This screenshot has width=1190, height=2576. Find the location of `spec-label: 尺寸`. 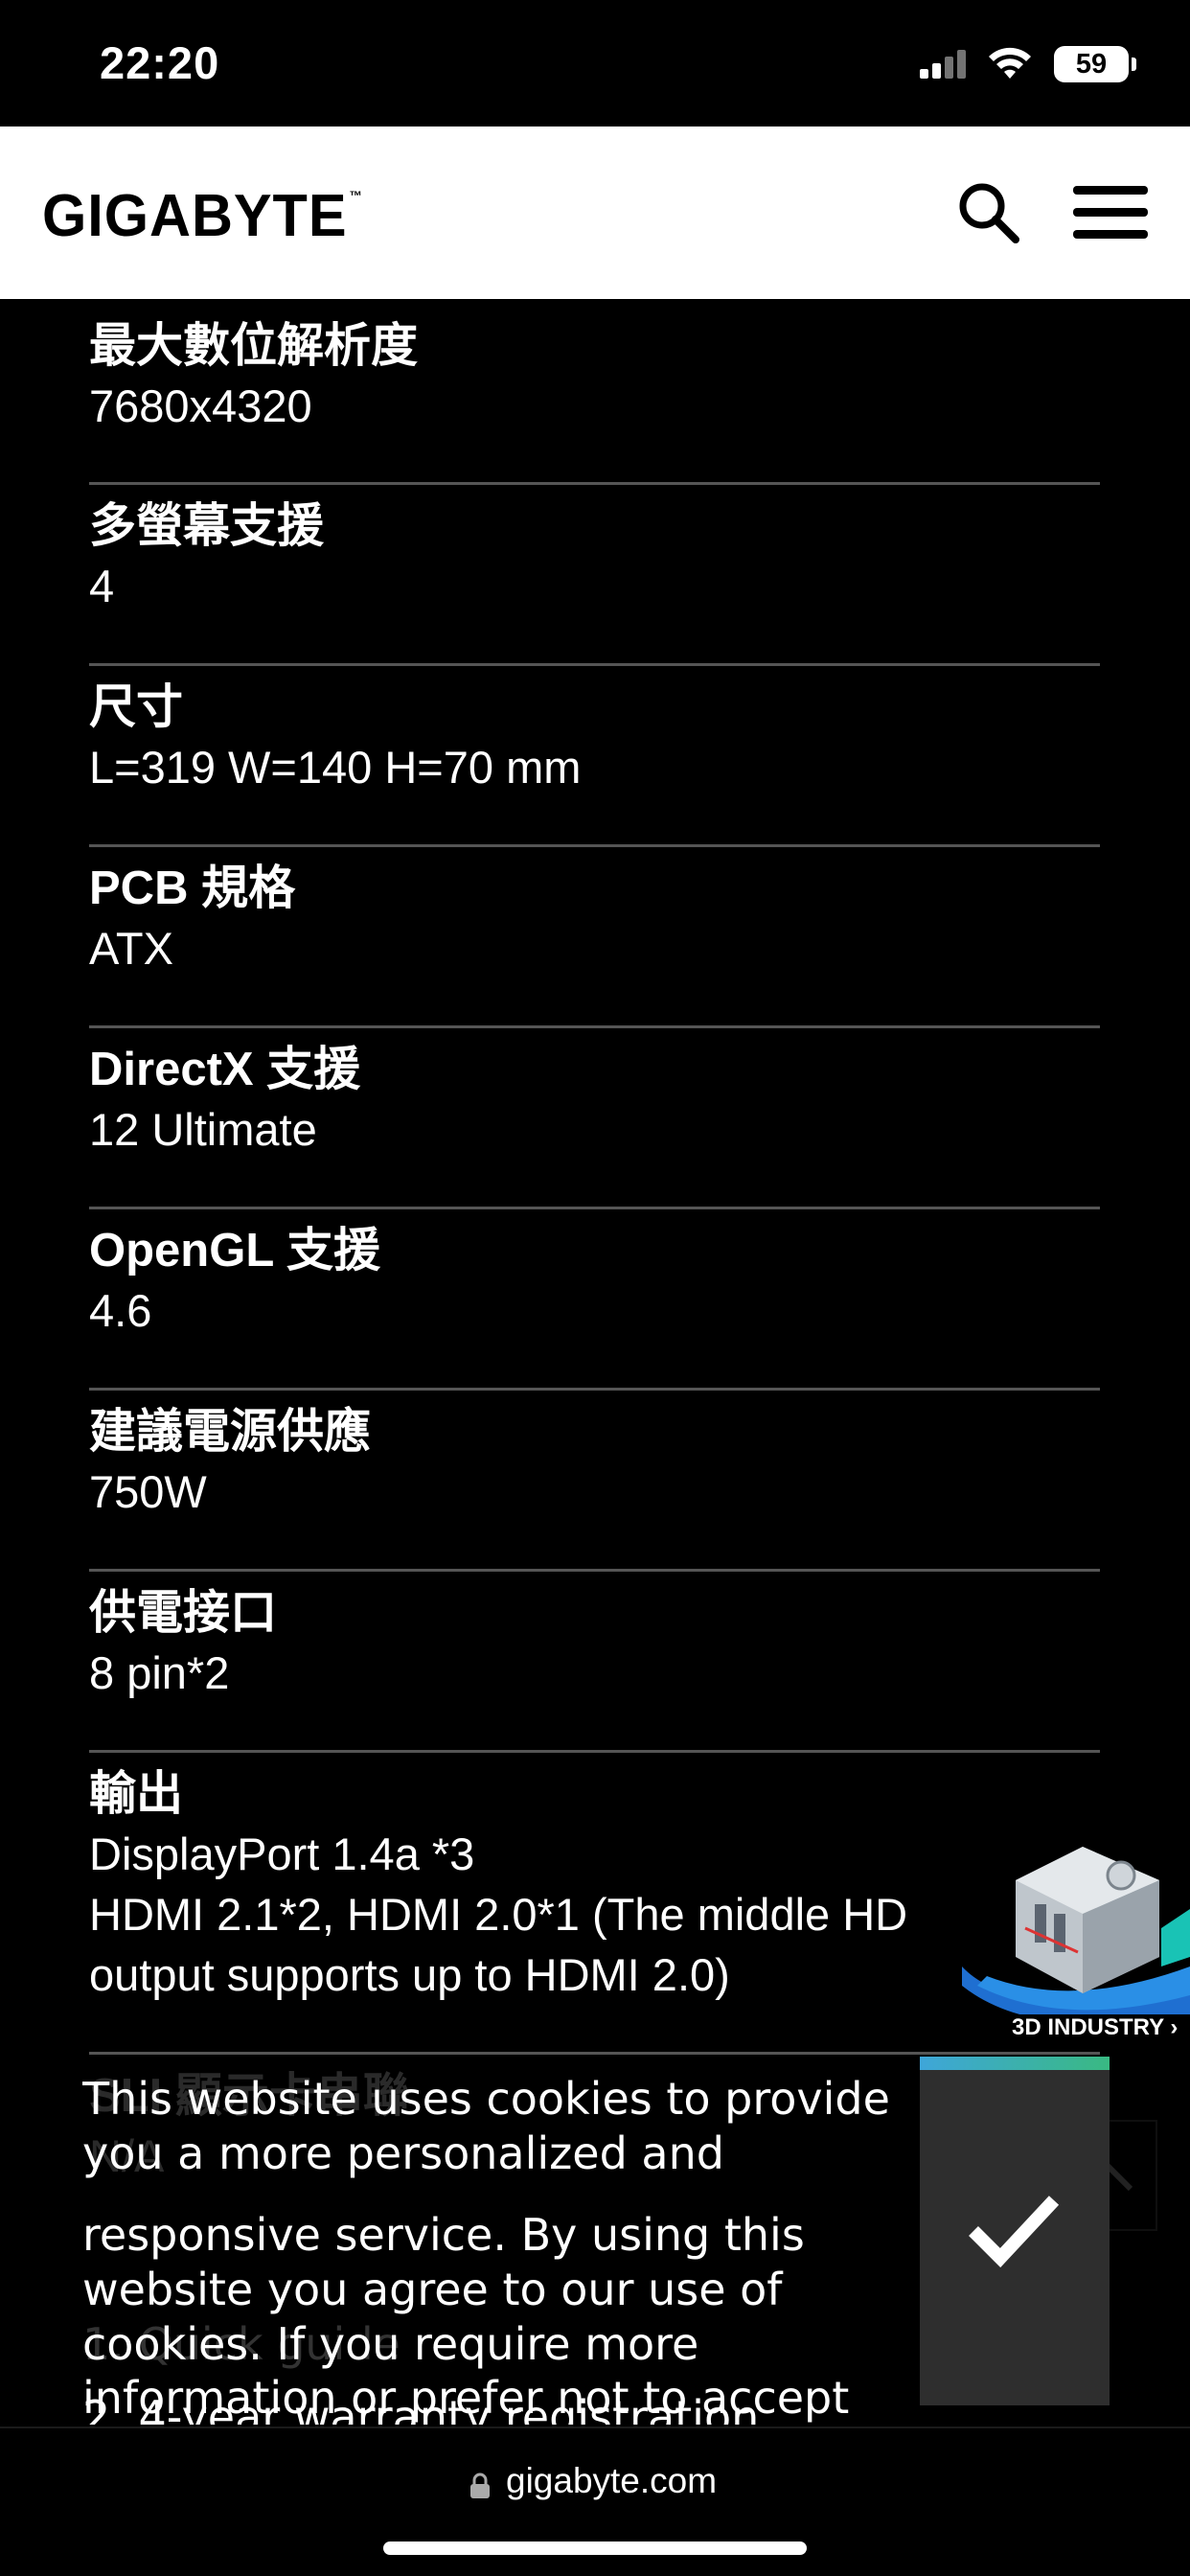

spec-label: 尺寸 is located at coordinates (136, 707).